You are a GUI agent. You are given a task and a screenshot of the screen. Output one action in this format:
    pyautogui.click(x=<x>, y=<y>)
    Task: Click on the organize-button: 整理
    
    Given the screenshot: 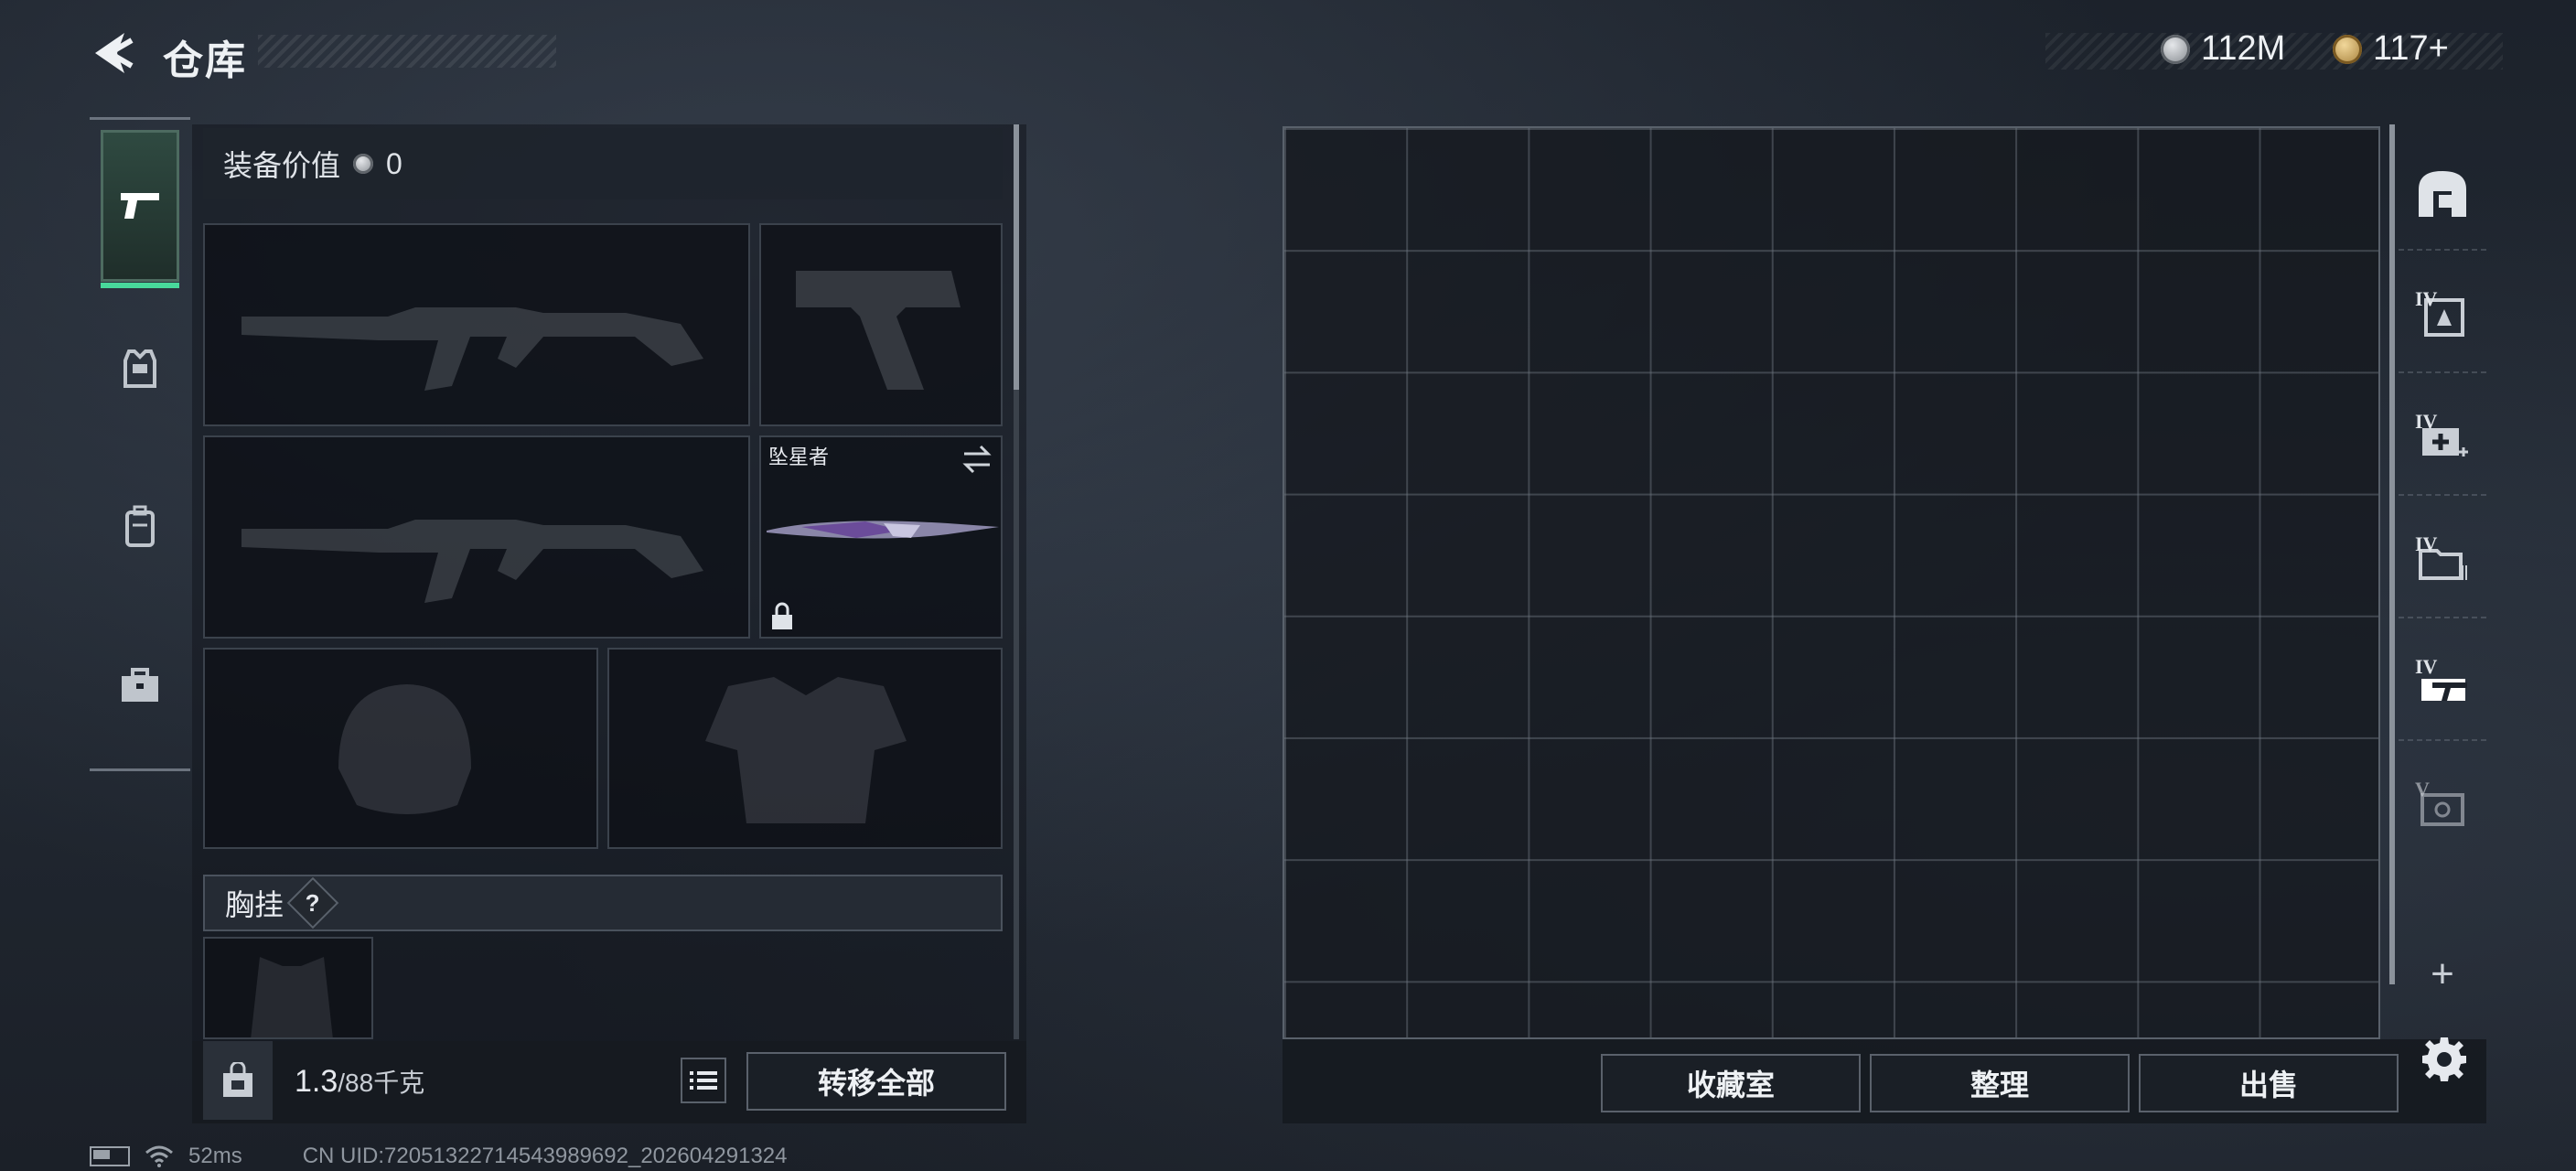 What is the action you would take?
    pyautogui.click(x=2000, y=1083)
    